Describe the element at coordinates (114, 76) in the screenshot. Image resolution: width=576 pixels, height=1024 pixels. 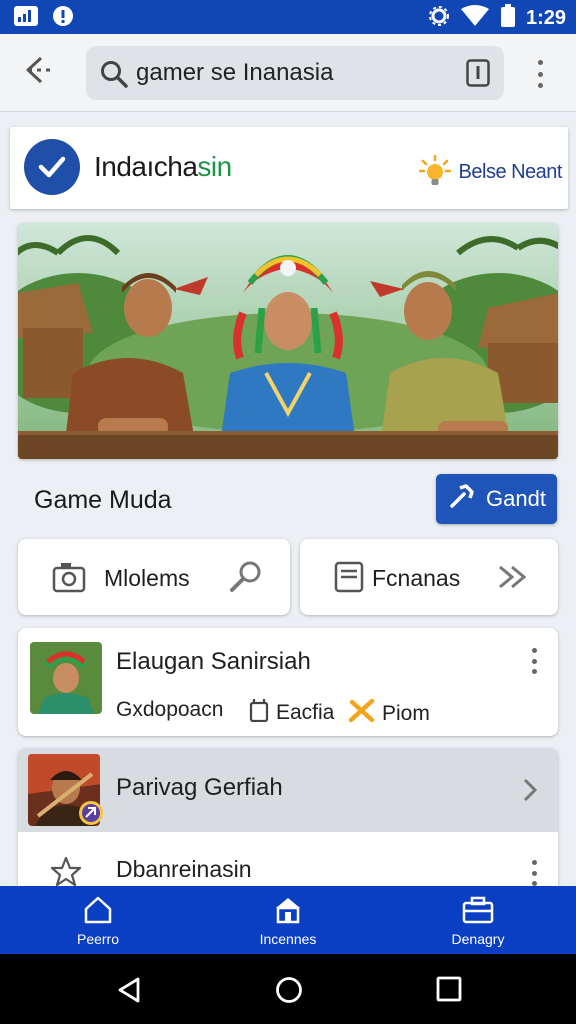
I see `search-icon` at that location.